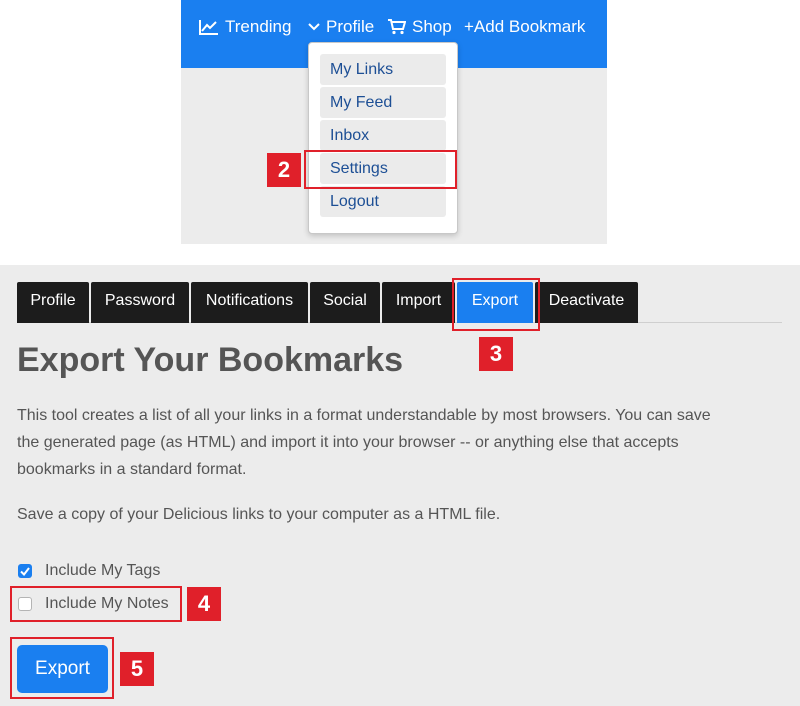  Describe the element at coordinates (137, 669) in the screenshot. I see `step-badge-5: 5` at that location.